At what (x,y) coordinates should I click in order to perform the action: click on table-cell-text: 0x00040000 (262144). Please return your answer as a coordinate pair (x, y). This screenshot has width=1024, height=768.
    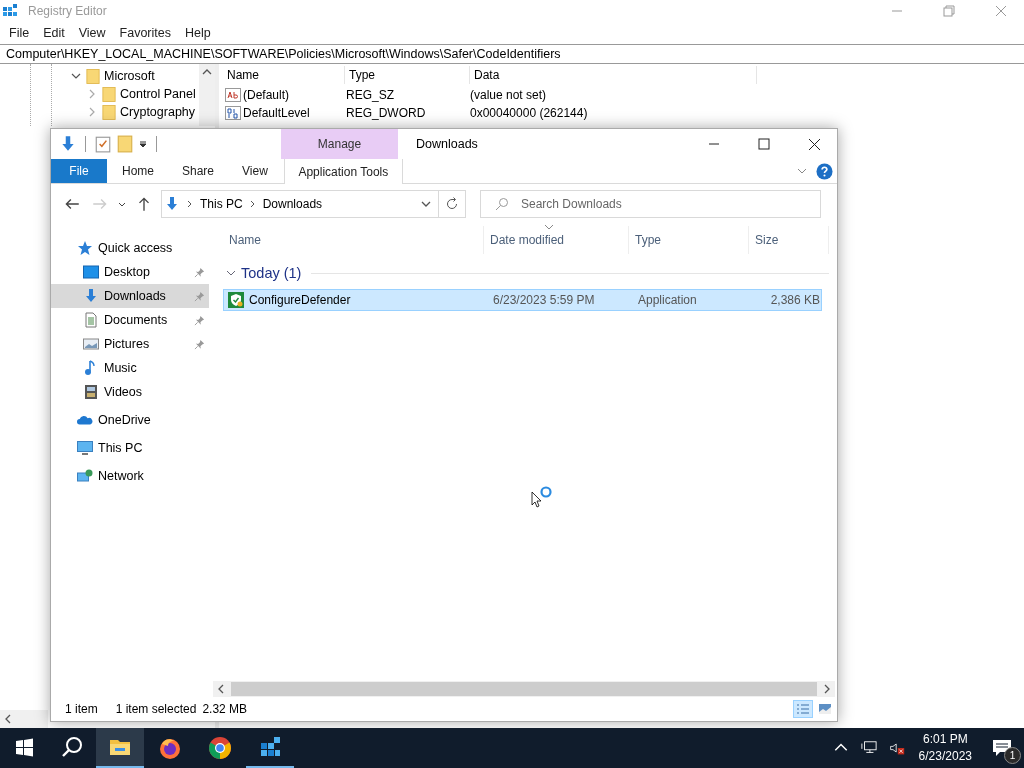
    Looking at the image, I should click on (529, 113).